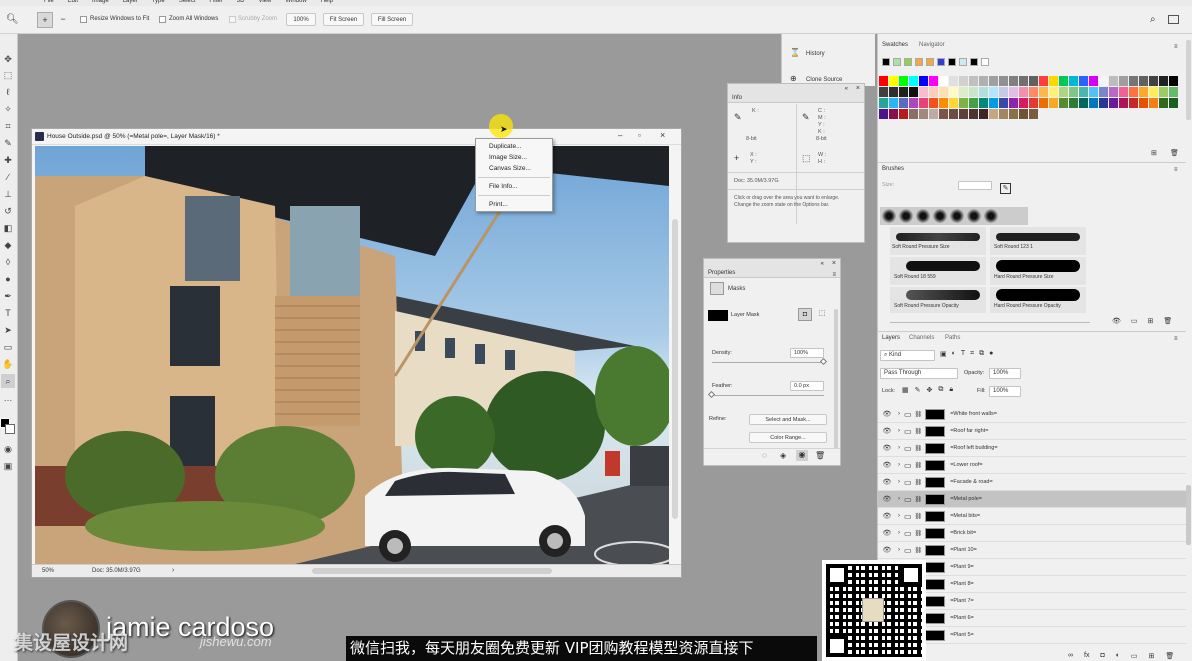 The height and width of the screenshot is (661, 1192). Describe the element at coordinates (8, 313) in the screenshot. I see `type-tool-icon: T` at that location.